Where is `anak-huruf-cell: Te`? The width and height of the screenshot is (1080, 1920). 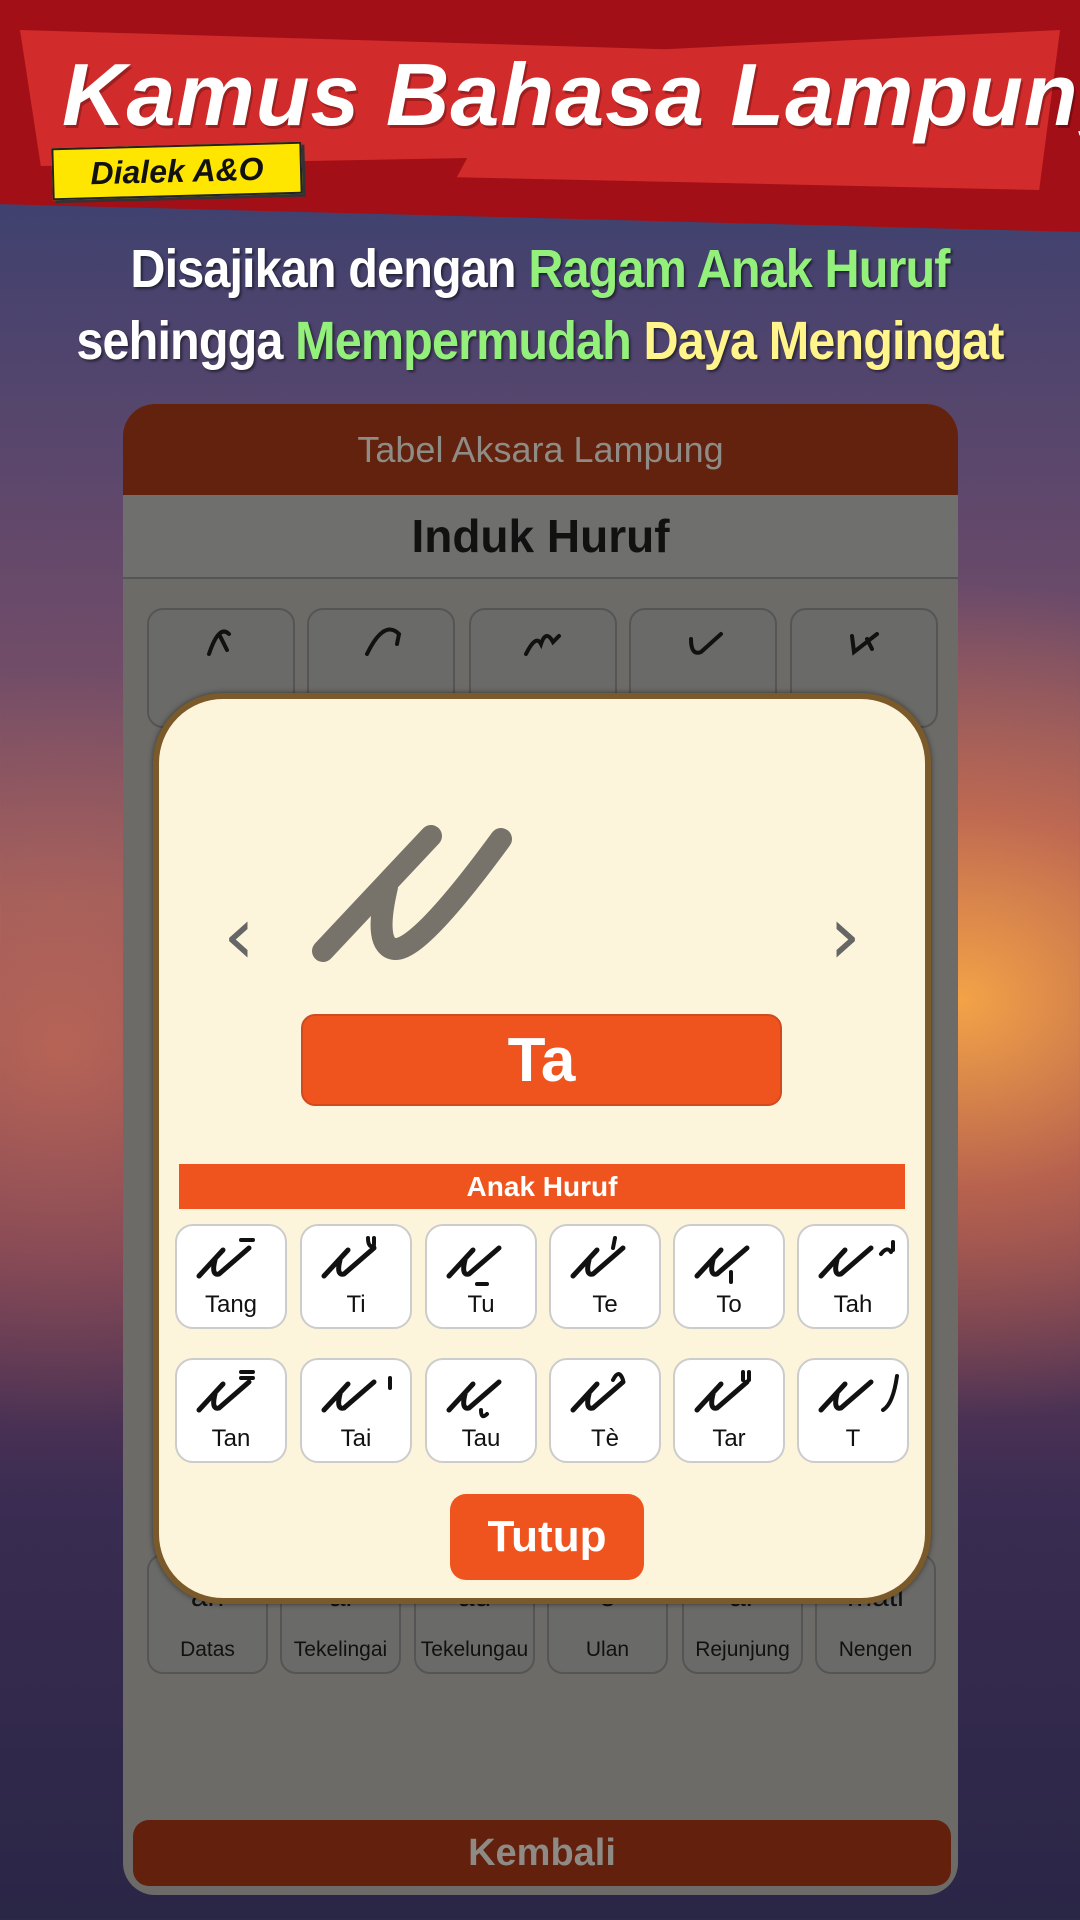
anak-huruf-cell: Te is located at coordinates (605, 1276).